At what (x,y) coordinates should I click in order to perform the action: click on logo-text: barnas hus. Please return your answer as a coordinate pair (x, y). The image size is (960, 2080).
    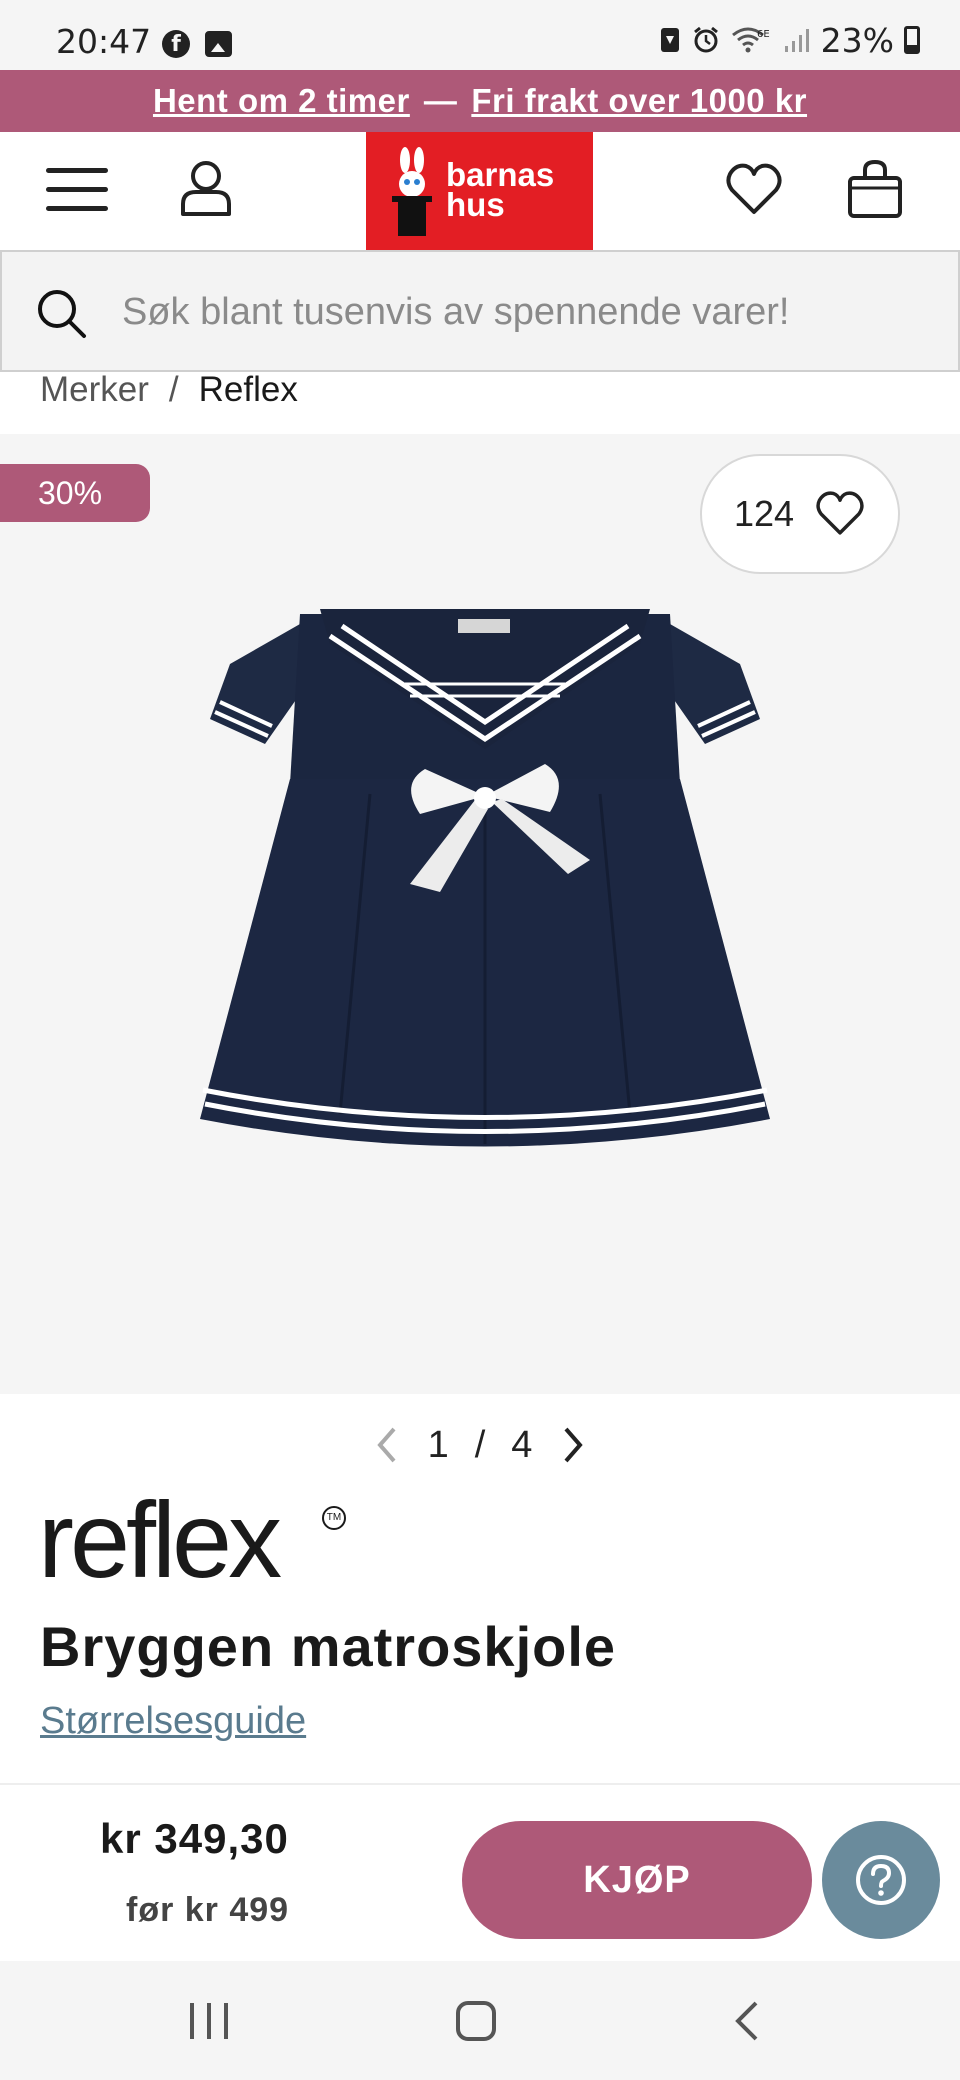
    Looking at the image, I should click on (500, 190).